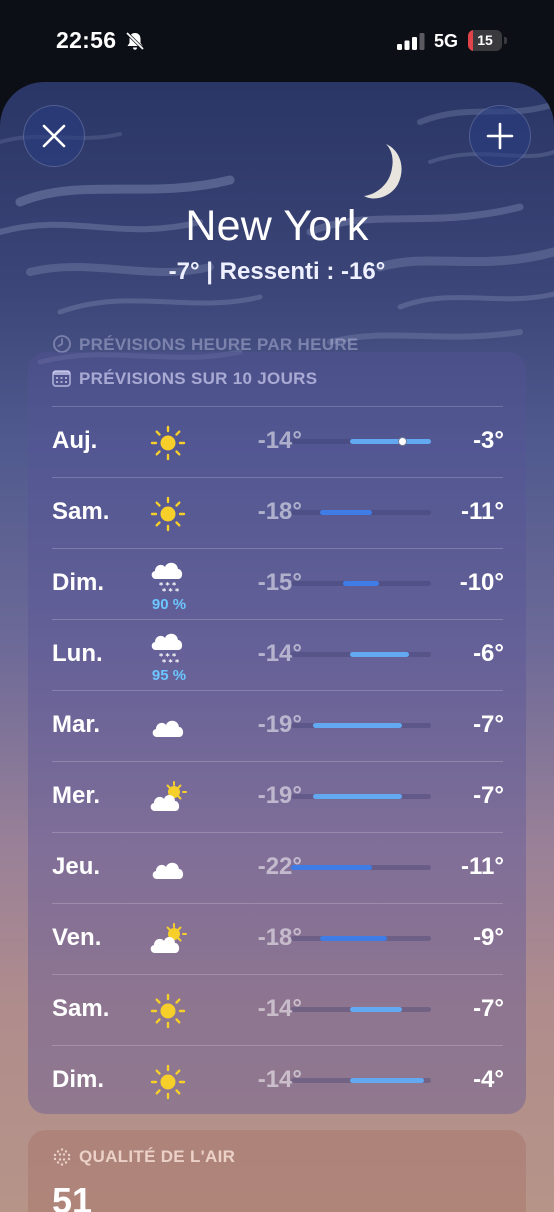 This screenshot has height=1212, width=554. Describe the element at coordinates (157, 1156) in the screenshot. I see `air-quality-title: QUALITÉ DE L'AIR` at that location.